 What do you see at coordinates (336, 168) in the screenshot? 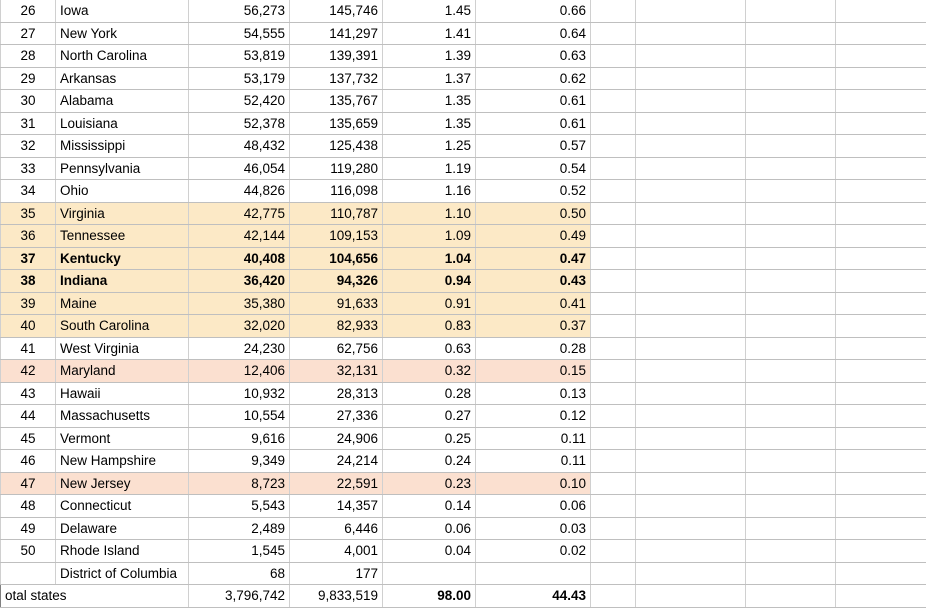
I see `cell-value2: 119,280` at bounding box center [336, 168].